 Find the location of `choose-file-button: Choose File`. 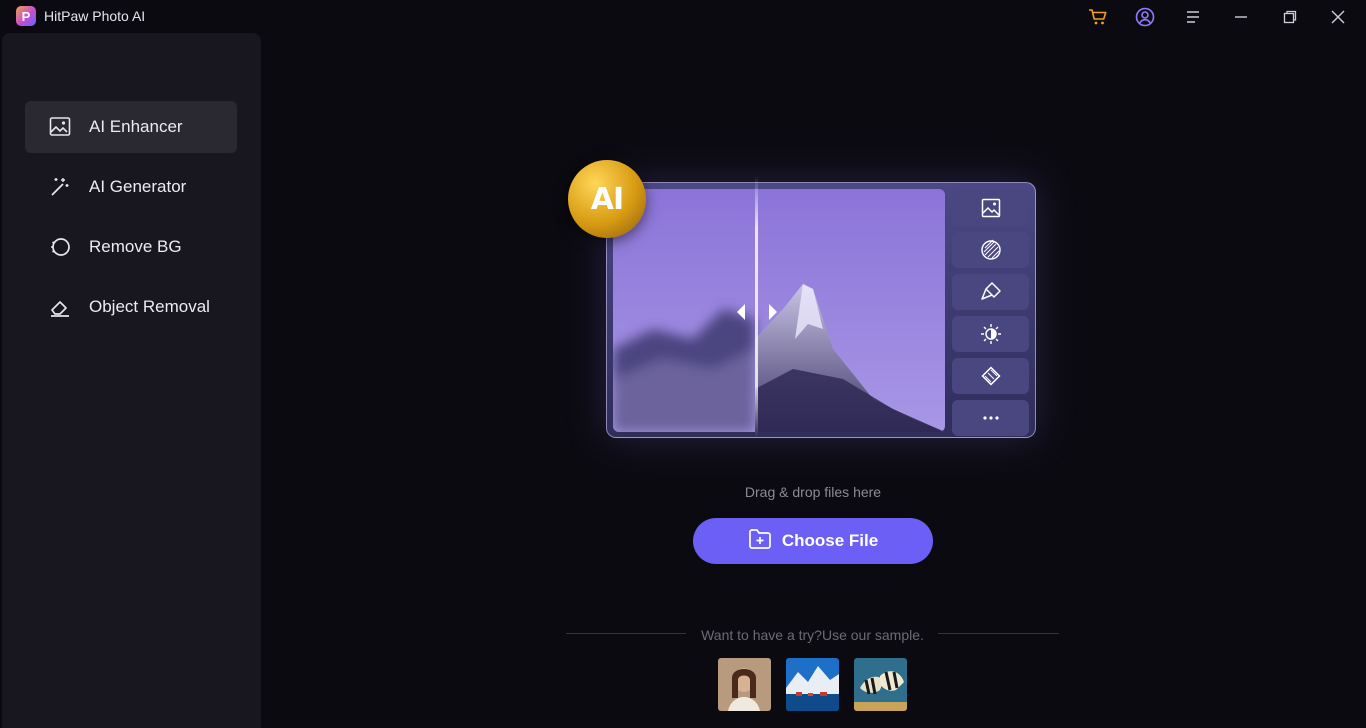

choose-file-button: Choose File is located at coordinates (813, 541).